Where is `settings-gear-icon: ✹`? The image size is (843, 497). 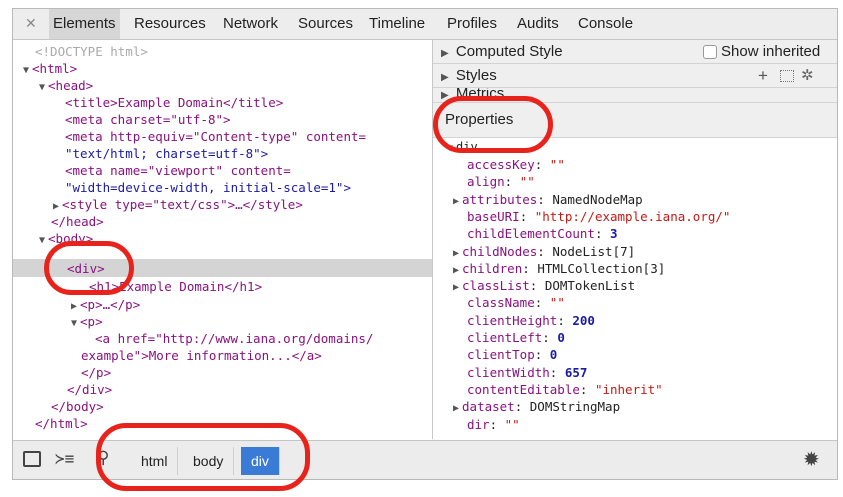
settings-gear-icon: ✹ is located at coordinates (811, 459).